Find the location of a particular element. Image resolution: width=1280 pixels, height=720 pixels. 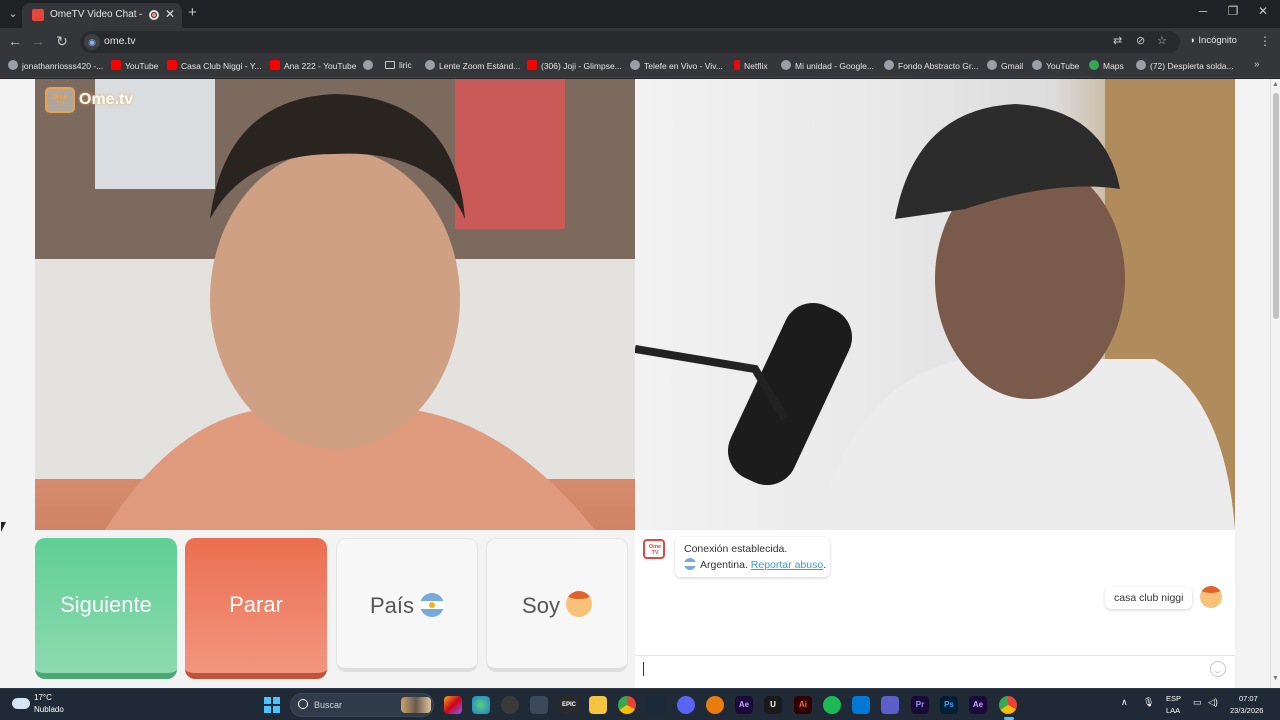

bookmark-item: Ana 222 - YouTube is located at coordinates (313, 65).